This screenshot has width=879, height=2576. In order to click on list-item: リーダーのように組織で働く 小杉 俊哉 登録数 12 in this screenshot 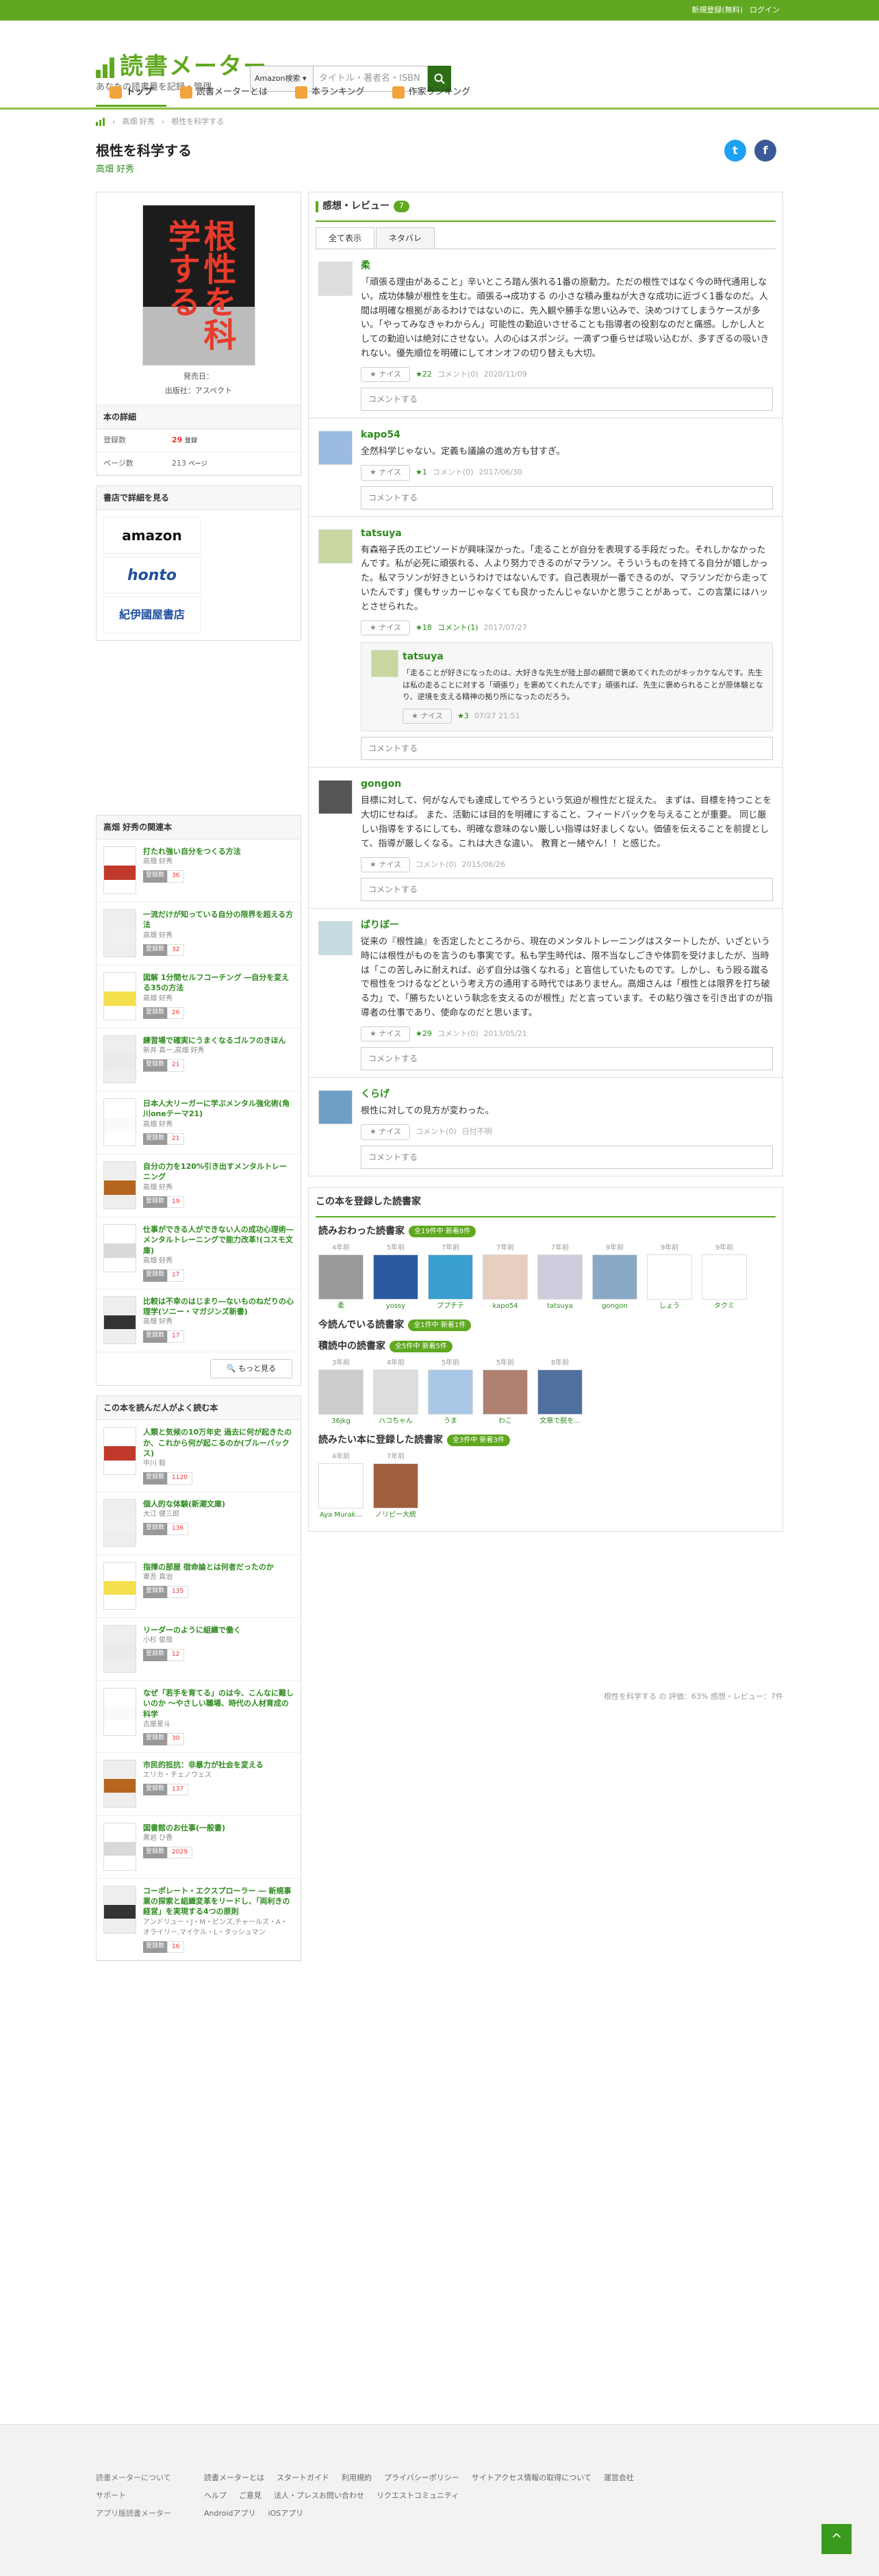, I will do `click(199, 1649)`.